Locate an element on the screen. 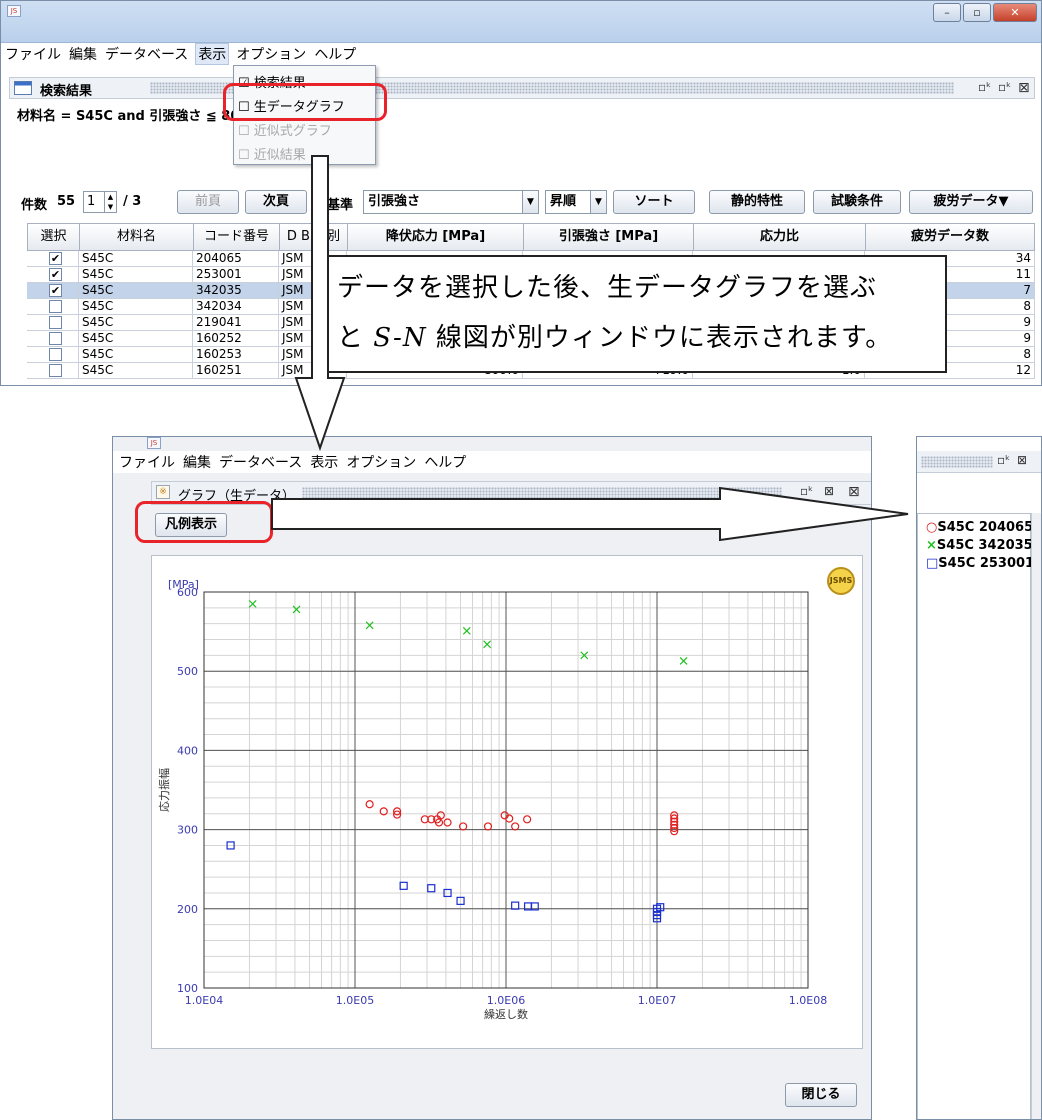 The image size is (1042, 1120). sort-button: ソート is located at coordinates (654, 202).